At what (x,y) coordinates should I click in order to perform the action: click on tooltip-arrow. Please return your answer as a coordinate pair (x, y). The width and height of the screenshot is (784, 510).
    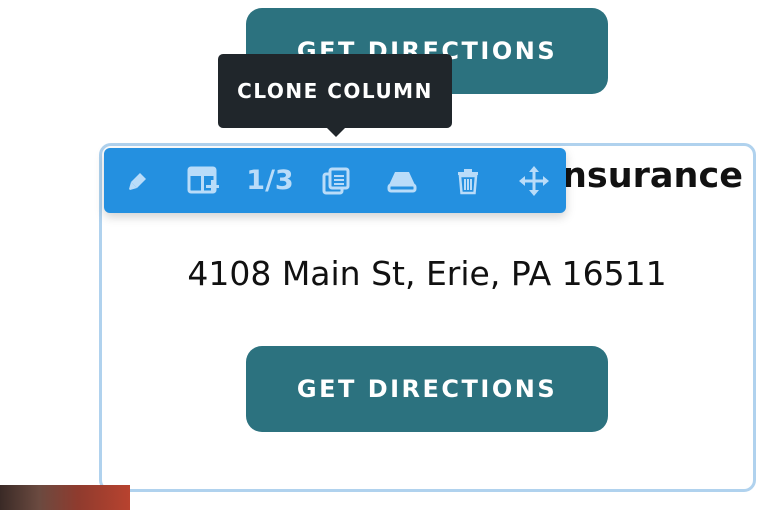
    Looking at the image, I should click on (336, 131).